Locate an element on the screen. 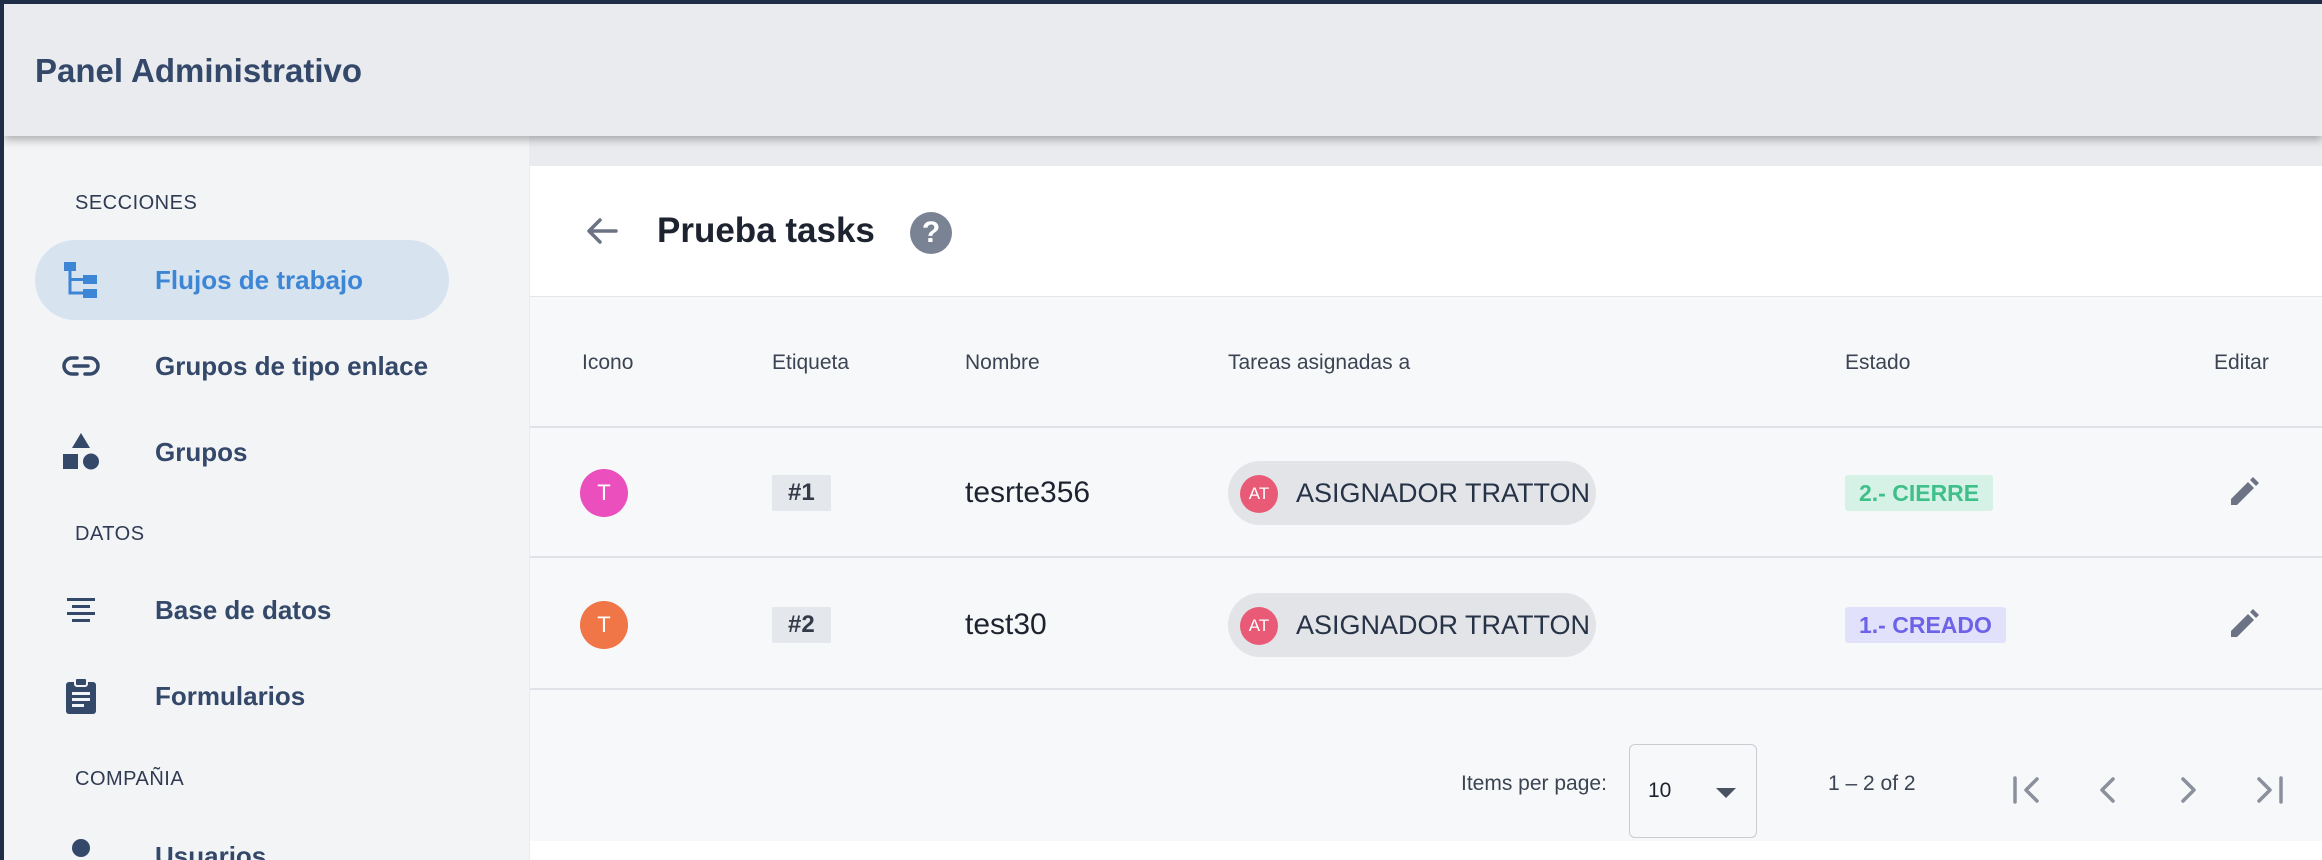 The image size is (2322, 860). shapes-icon is located at coordinates (81, 452).